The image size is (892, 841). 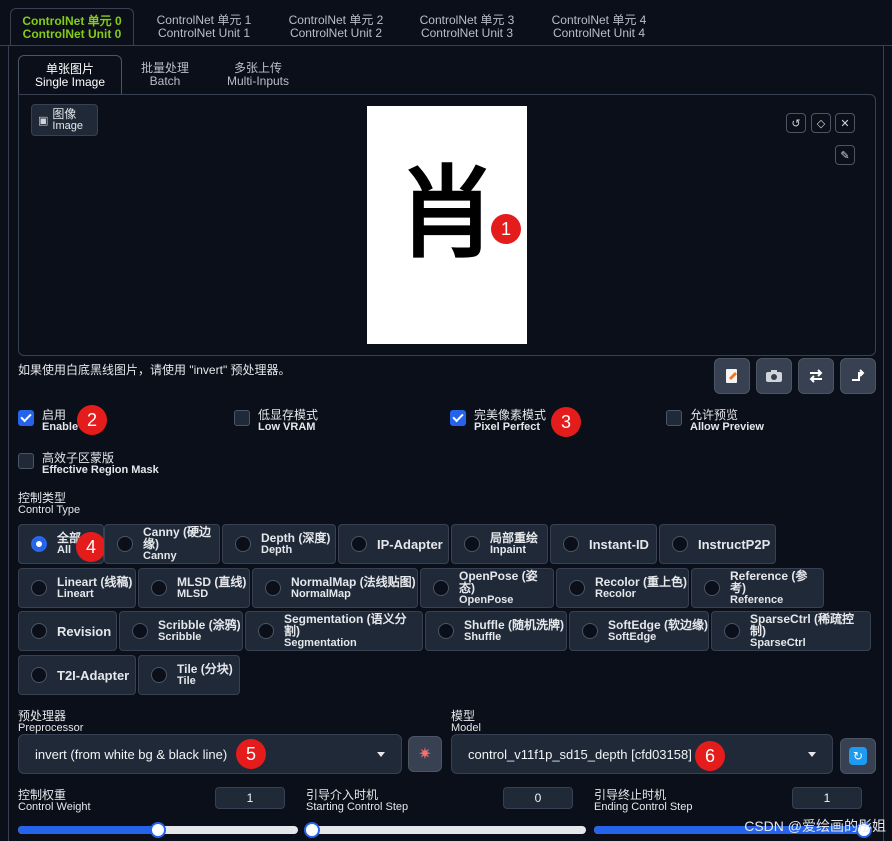 I want to click on control-type-mlsd: MLSD (直线) MLSD, so click(x=194, y=588).